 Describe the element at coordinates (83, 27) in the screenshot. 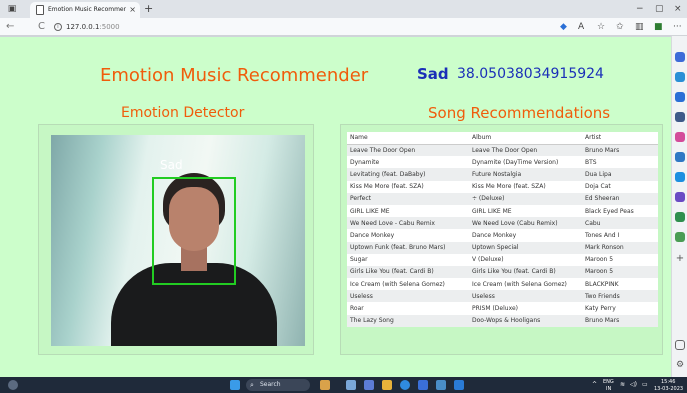

I see `url-host: 127.0.0.1` at that location.